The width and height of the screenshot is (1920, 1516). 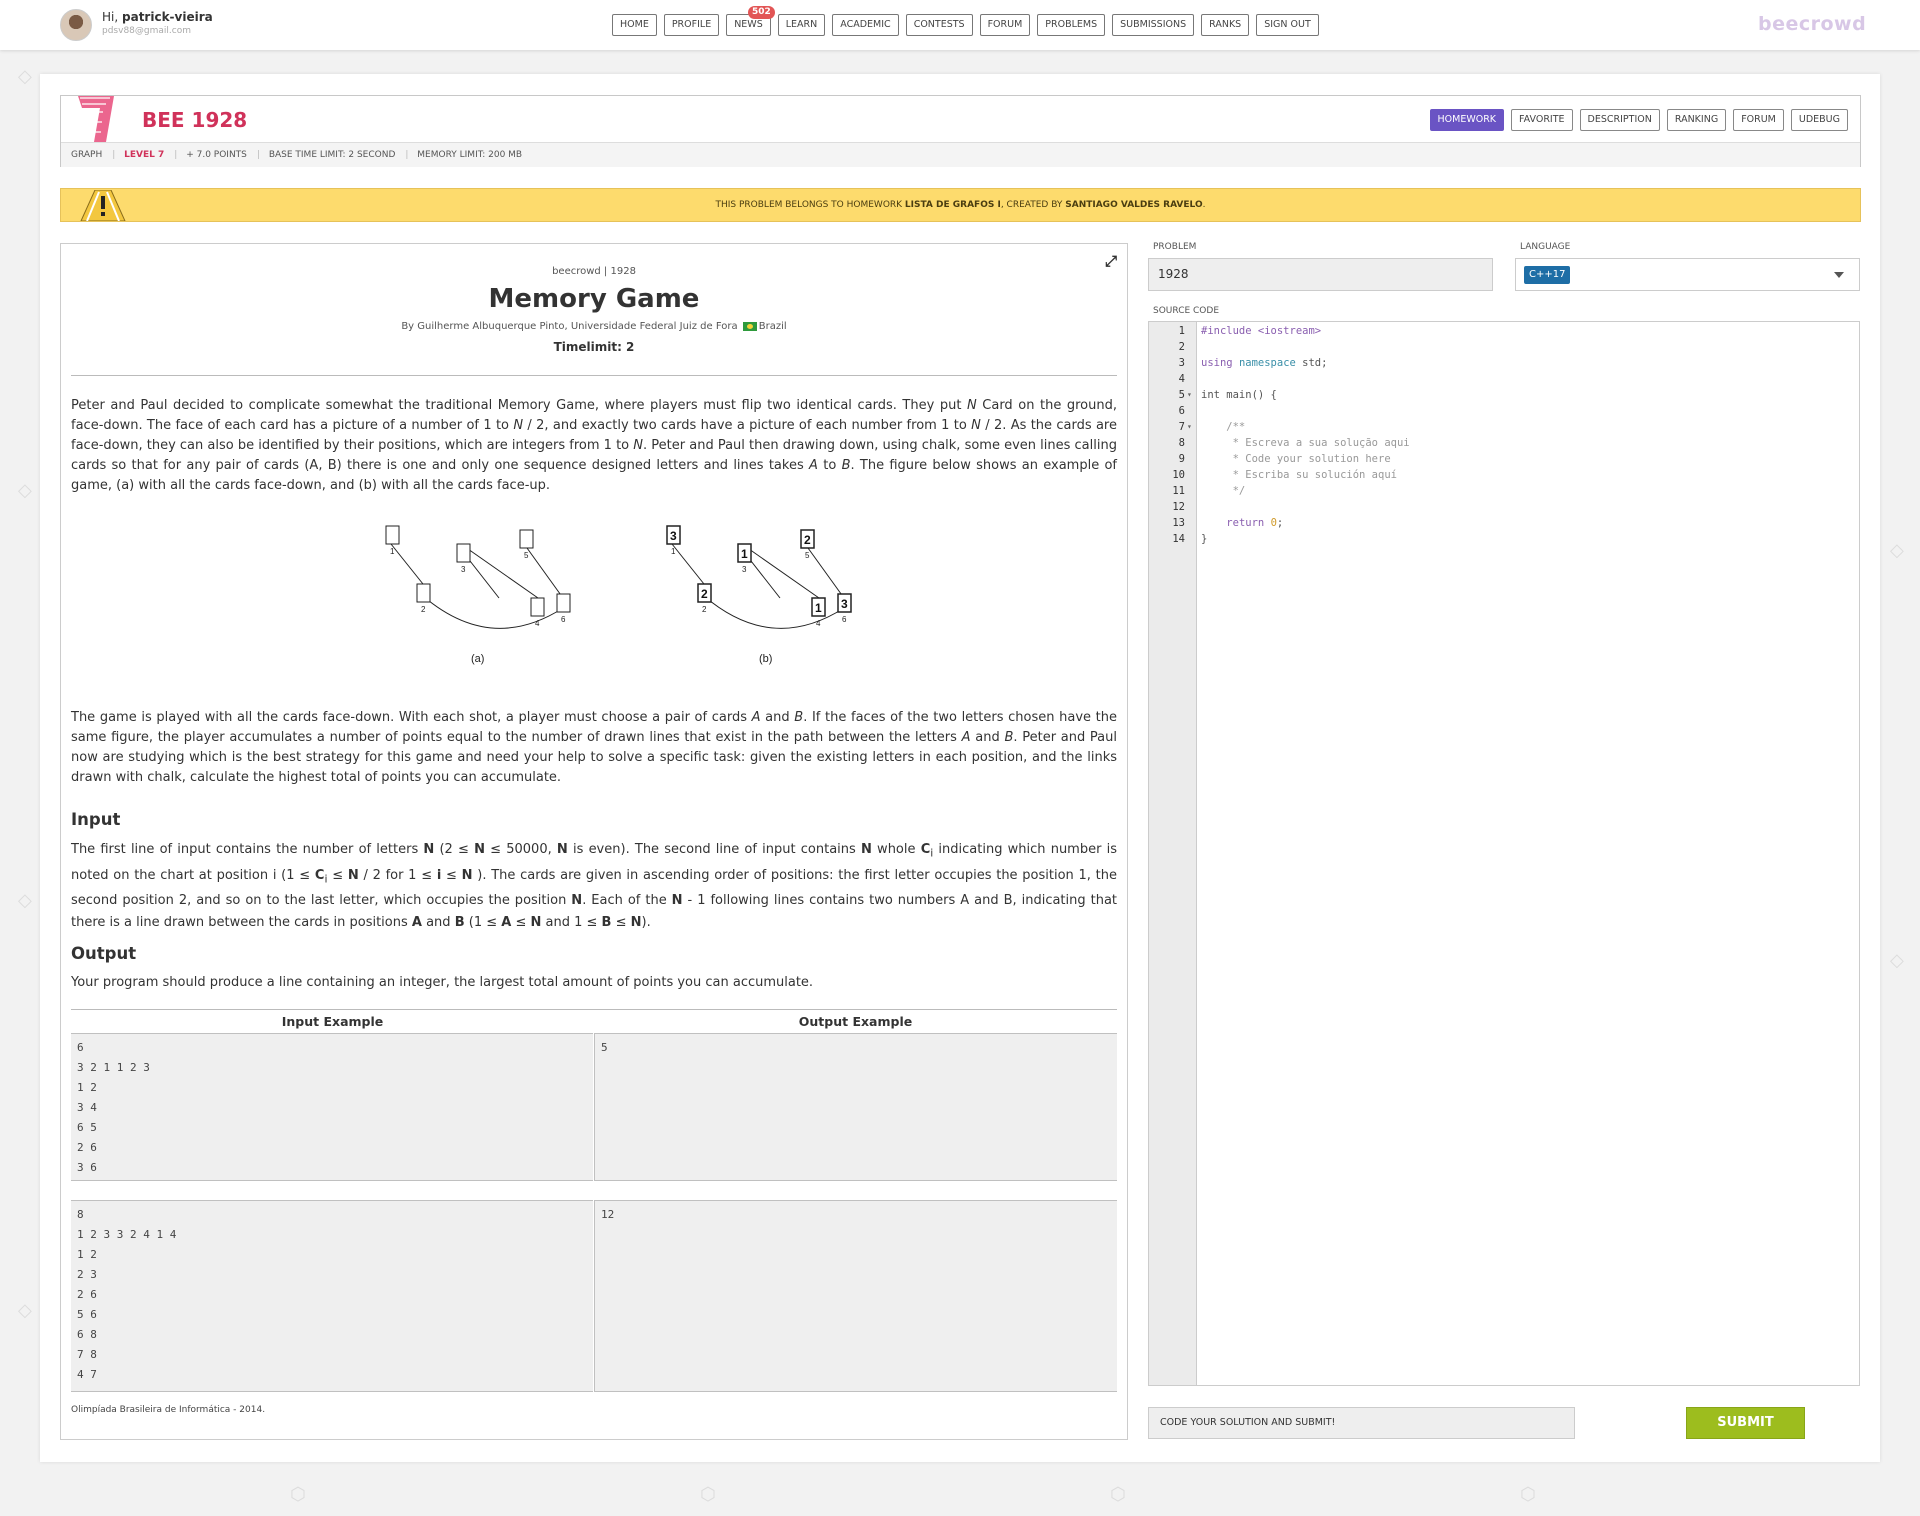 I want to click on tab-description: DESCRIPTION, so click(x=1619, y=120).